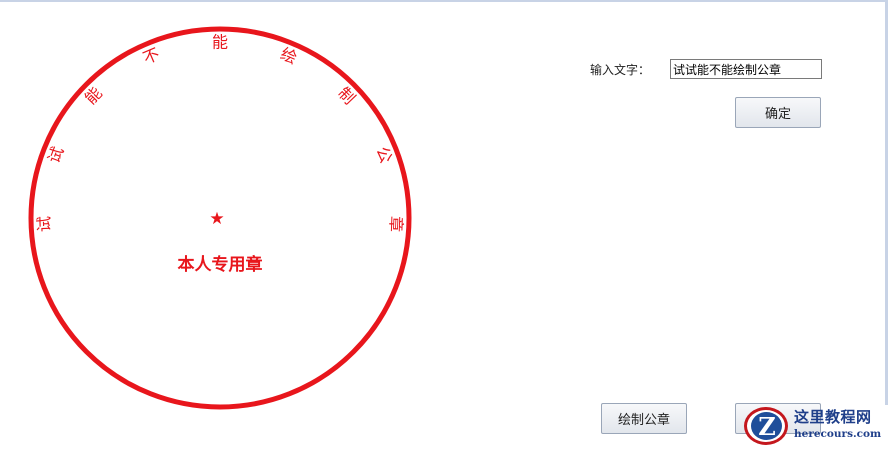 The width and height of the screenshot is (888, 449). What do you see at coordinates (396, 224) in the screenshot?
I see `seal-ring-char: 章` at bounding box center [396, 224].